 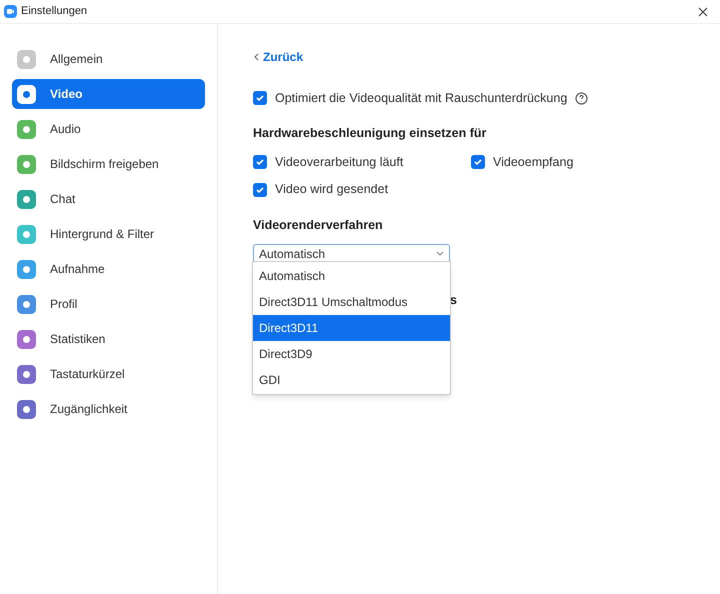 I want to click on dropdown-option: Direct3D9, so click(x=351, y=354).